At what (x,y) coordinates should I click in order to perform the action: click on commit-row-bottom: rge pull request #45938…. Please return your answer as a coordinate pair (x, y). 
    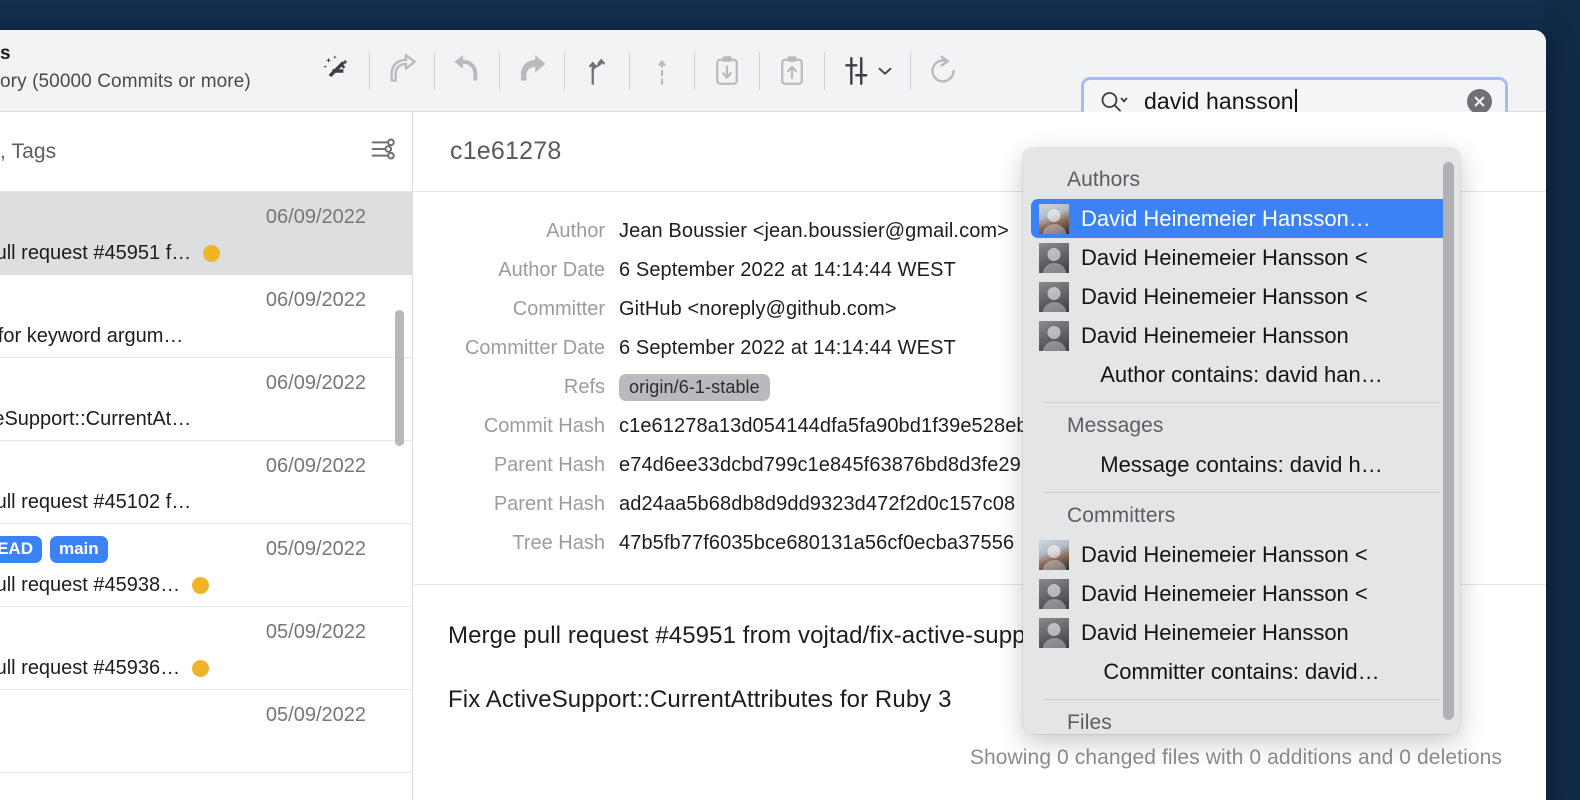
    Looking at the image, I should click on (183, 585).